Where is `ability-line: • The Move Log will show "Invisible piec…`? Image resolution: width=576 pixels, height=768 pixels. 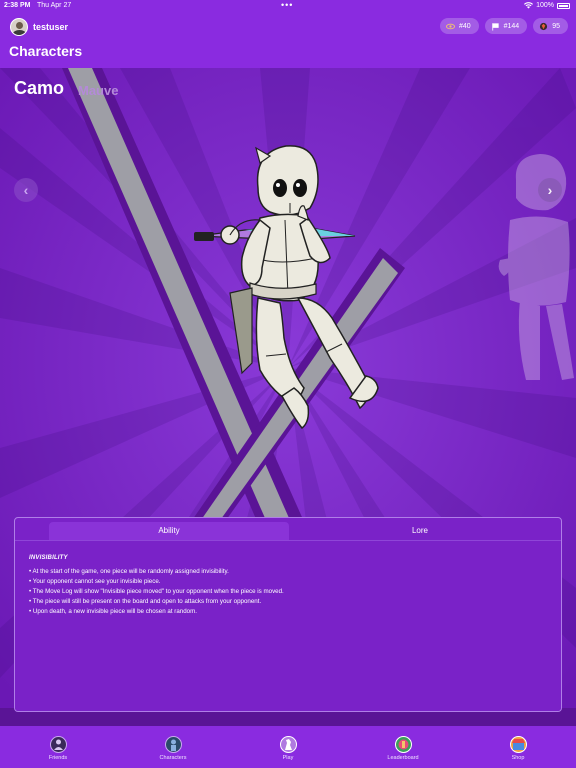 ability-line: • The Move Log will show "Invisible piec… is located at coordinates (156, 591).